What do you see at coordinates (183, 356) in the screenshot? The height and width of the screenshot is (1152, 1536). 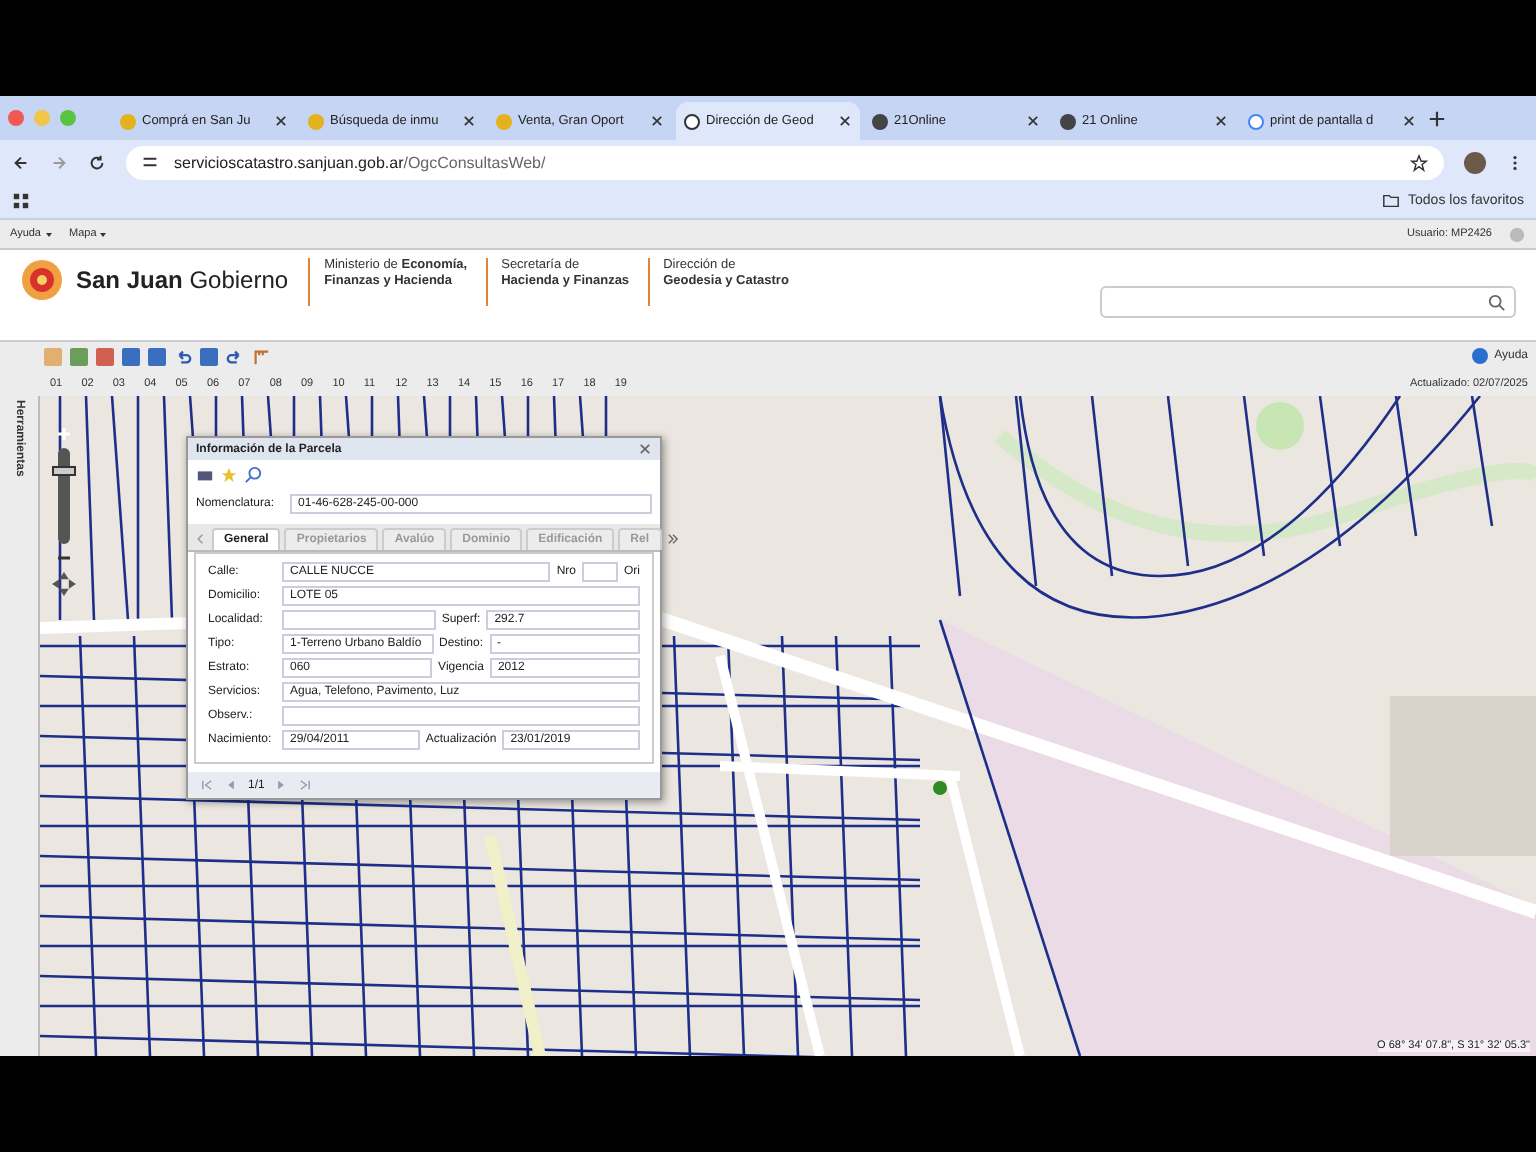 I see `undo-icon` at bounding box center [183, 356].